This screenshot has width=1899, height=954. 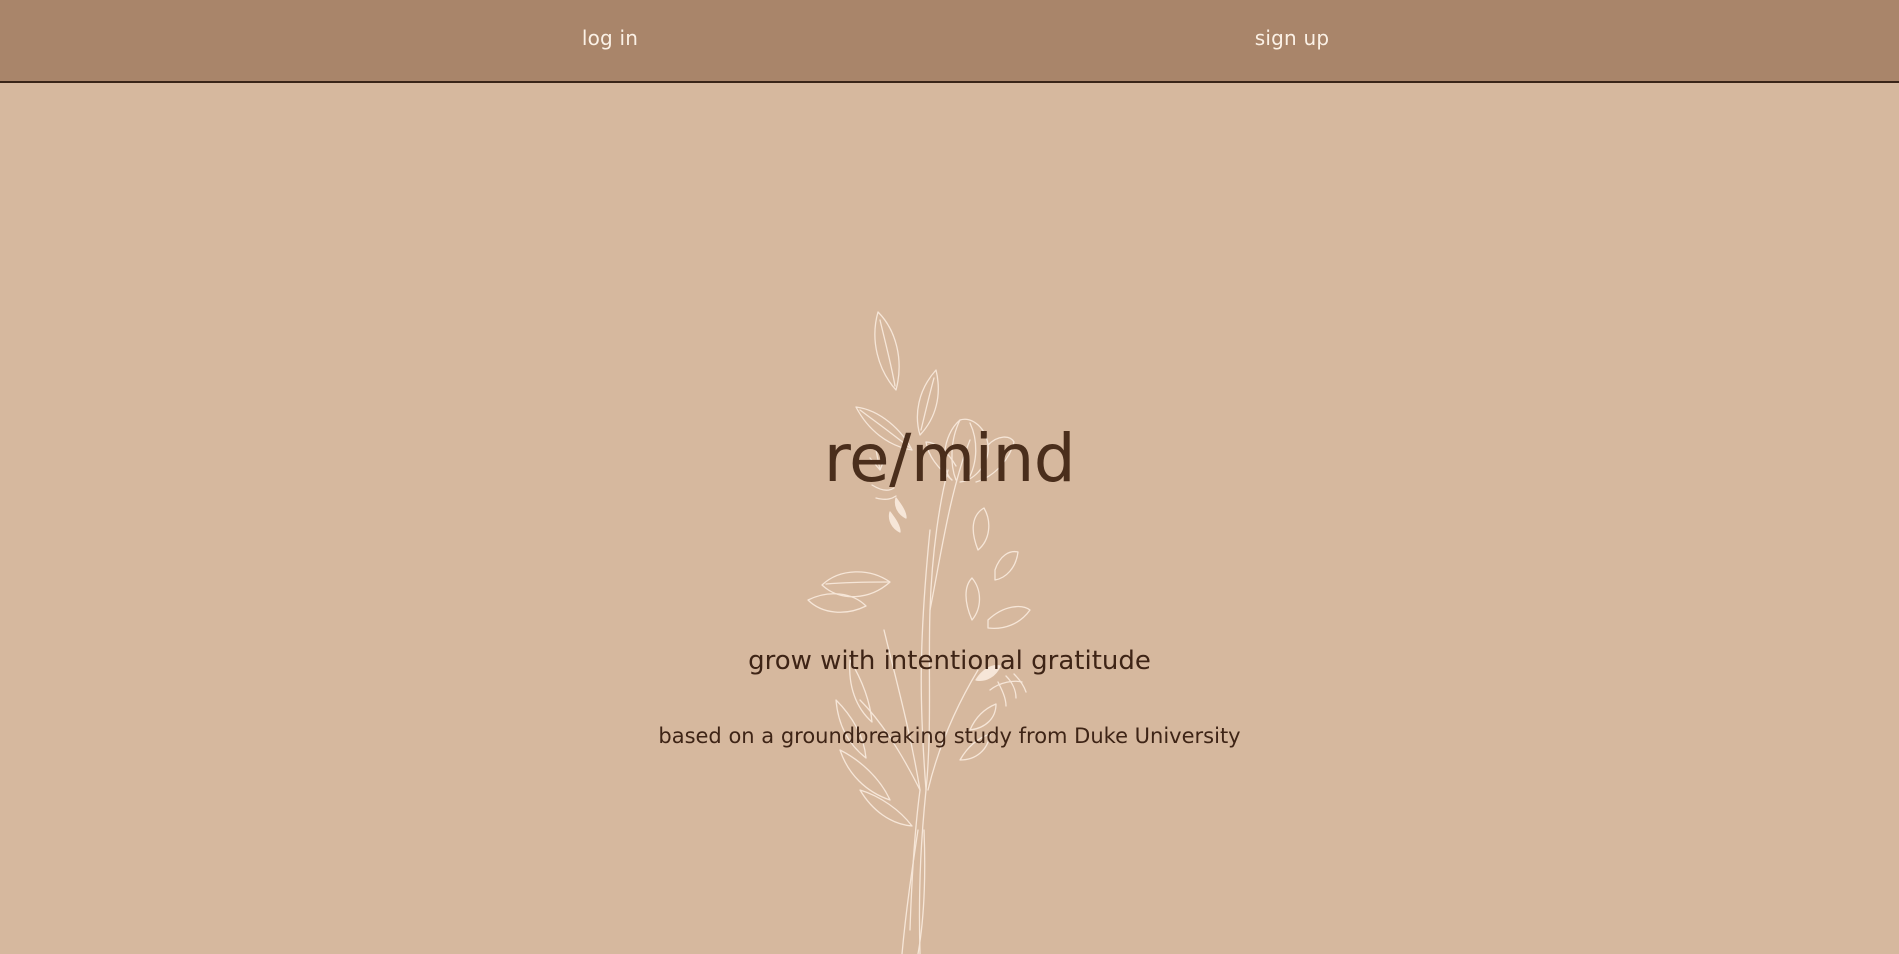 What do you see at coordinates (1292, 38) in the screenshot?
I see `signup-link: sign up` at bounding box center [1292, 38].